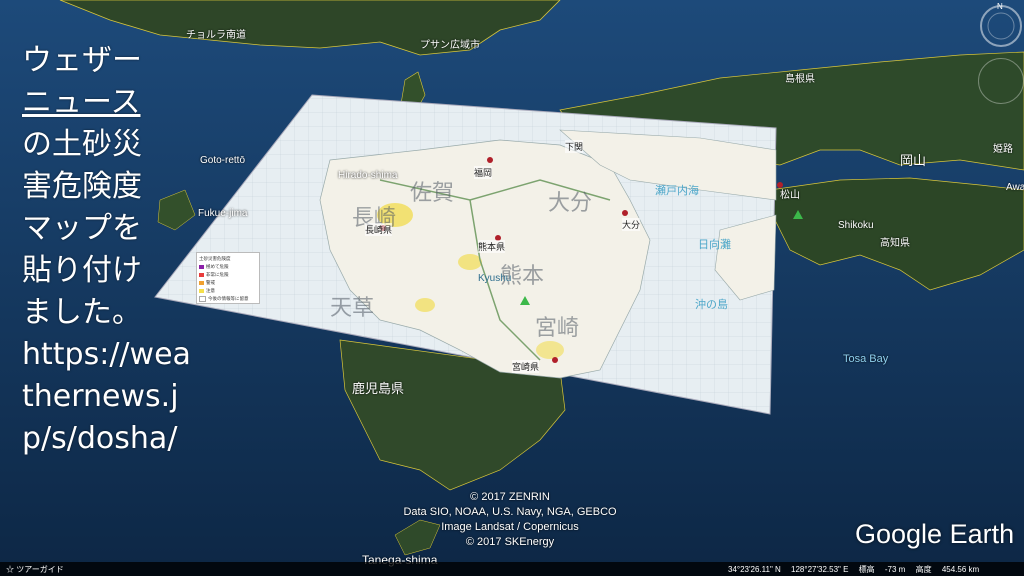 The width and height of the screenshot is (1024, 576). Describe the element at coordinates (352, 308) in the screenshot. I see `overlay-pref-amakusa: 天草` at that location.